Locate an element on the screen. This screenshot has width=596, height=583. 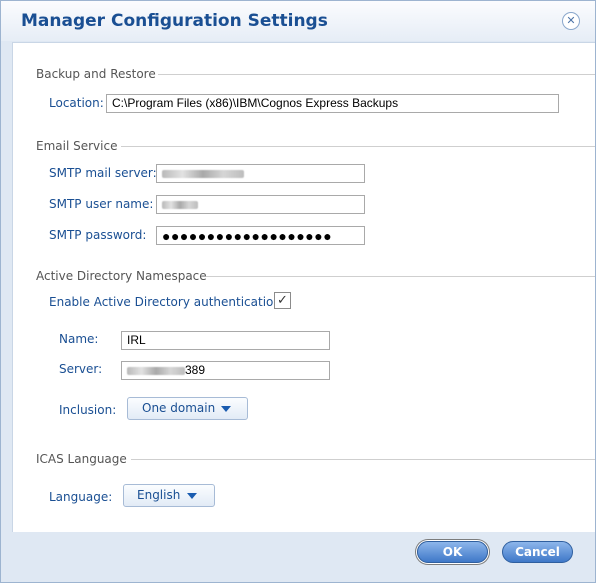
location-label: Location: is located at coordinates (76, 103).